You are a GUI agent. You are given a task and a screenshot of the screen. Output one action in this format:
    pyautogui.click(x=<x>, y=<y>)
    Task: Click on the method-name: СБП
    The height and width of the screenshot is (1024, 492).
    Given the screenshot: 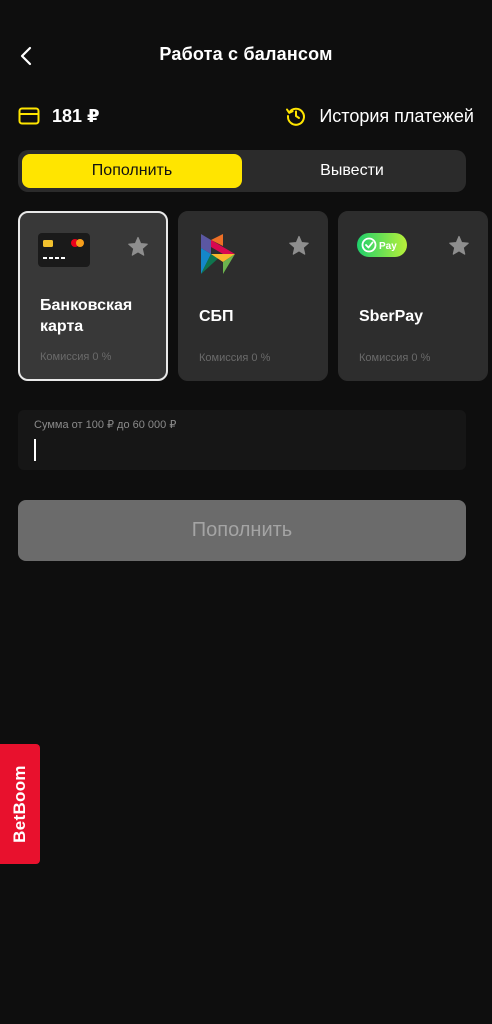 What is the action you would take?
    pyautogui.click(x=216, y=316)
    